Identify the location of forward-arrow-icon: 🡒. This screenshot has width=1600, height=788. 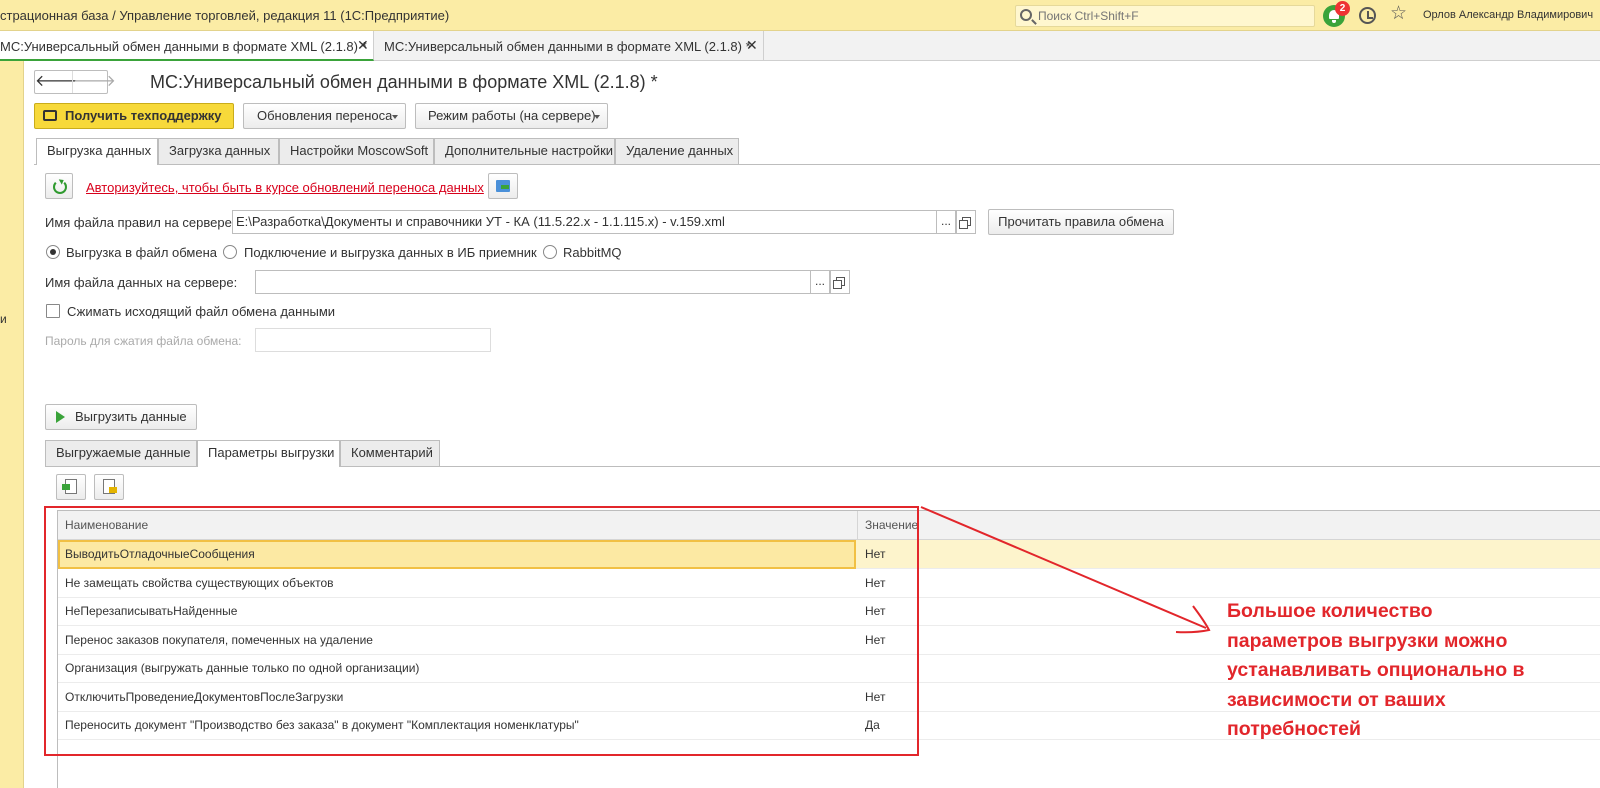
(94, 82).